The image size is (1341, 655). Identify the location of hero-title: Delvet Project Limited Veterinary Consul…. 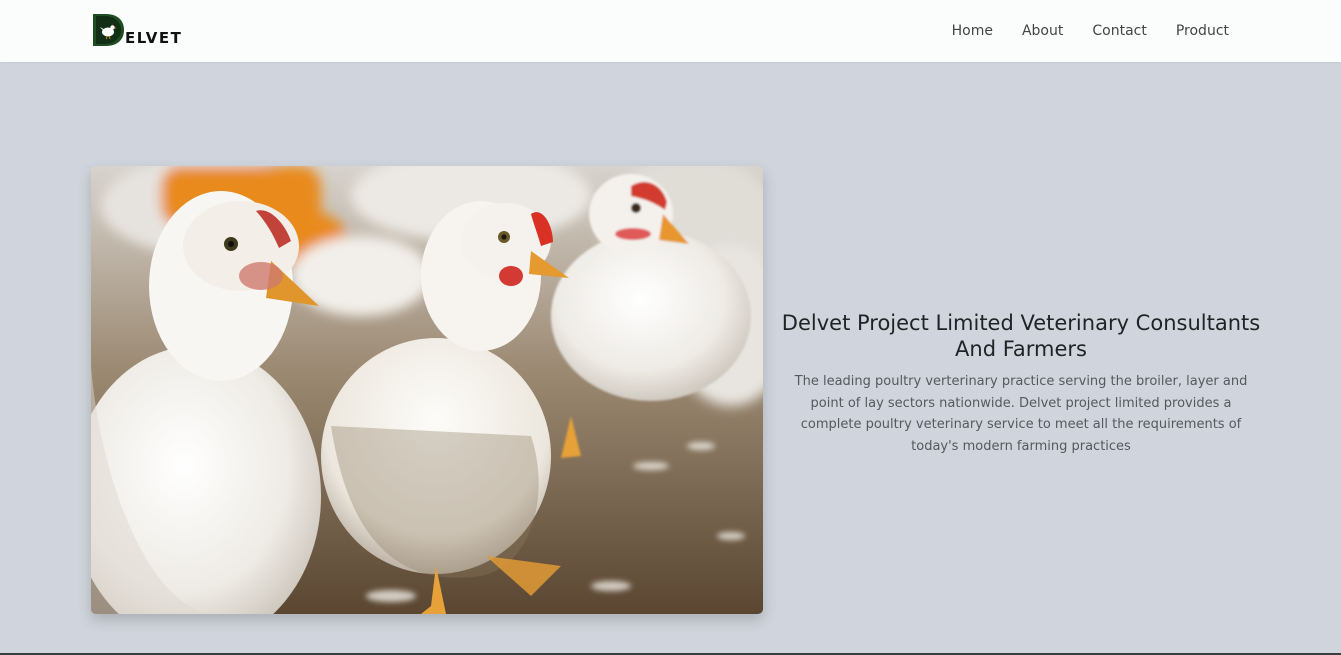
(1021, 336).